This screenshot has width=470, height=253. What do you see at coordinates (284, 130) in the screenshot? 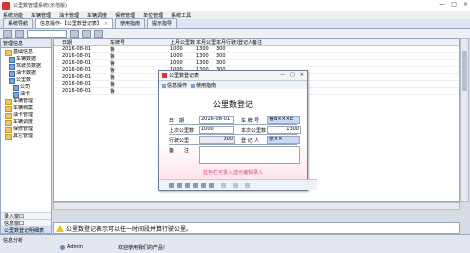
I see `current-mileage-field: 1300` at bounding box center [284, 130].